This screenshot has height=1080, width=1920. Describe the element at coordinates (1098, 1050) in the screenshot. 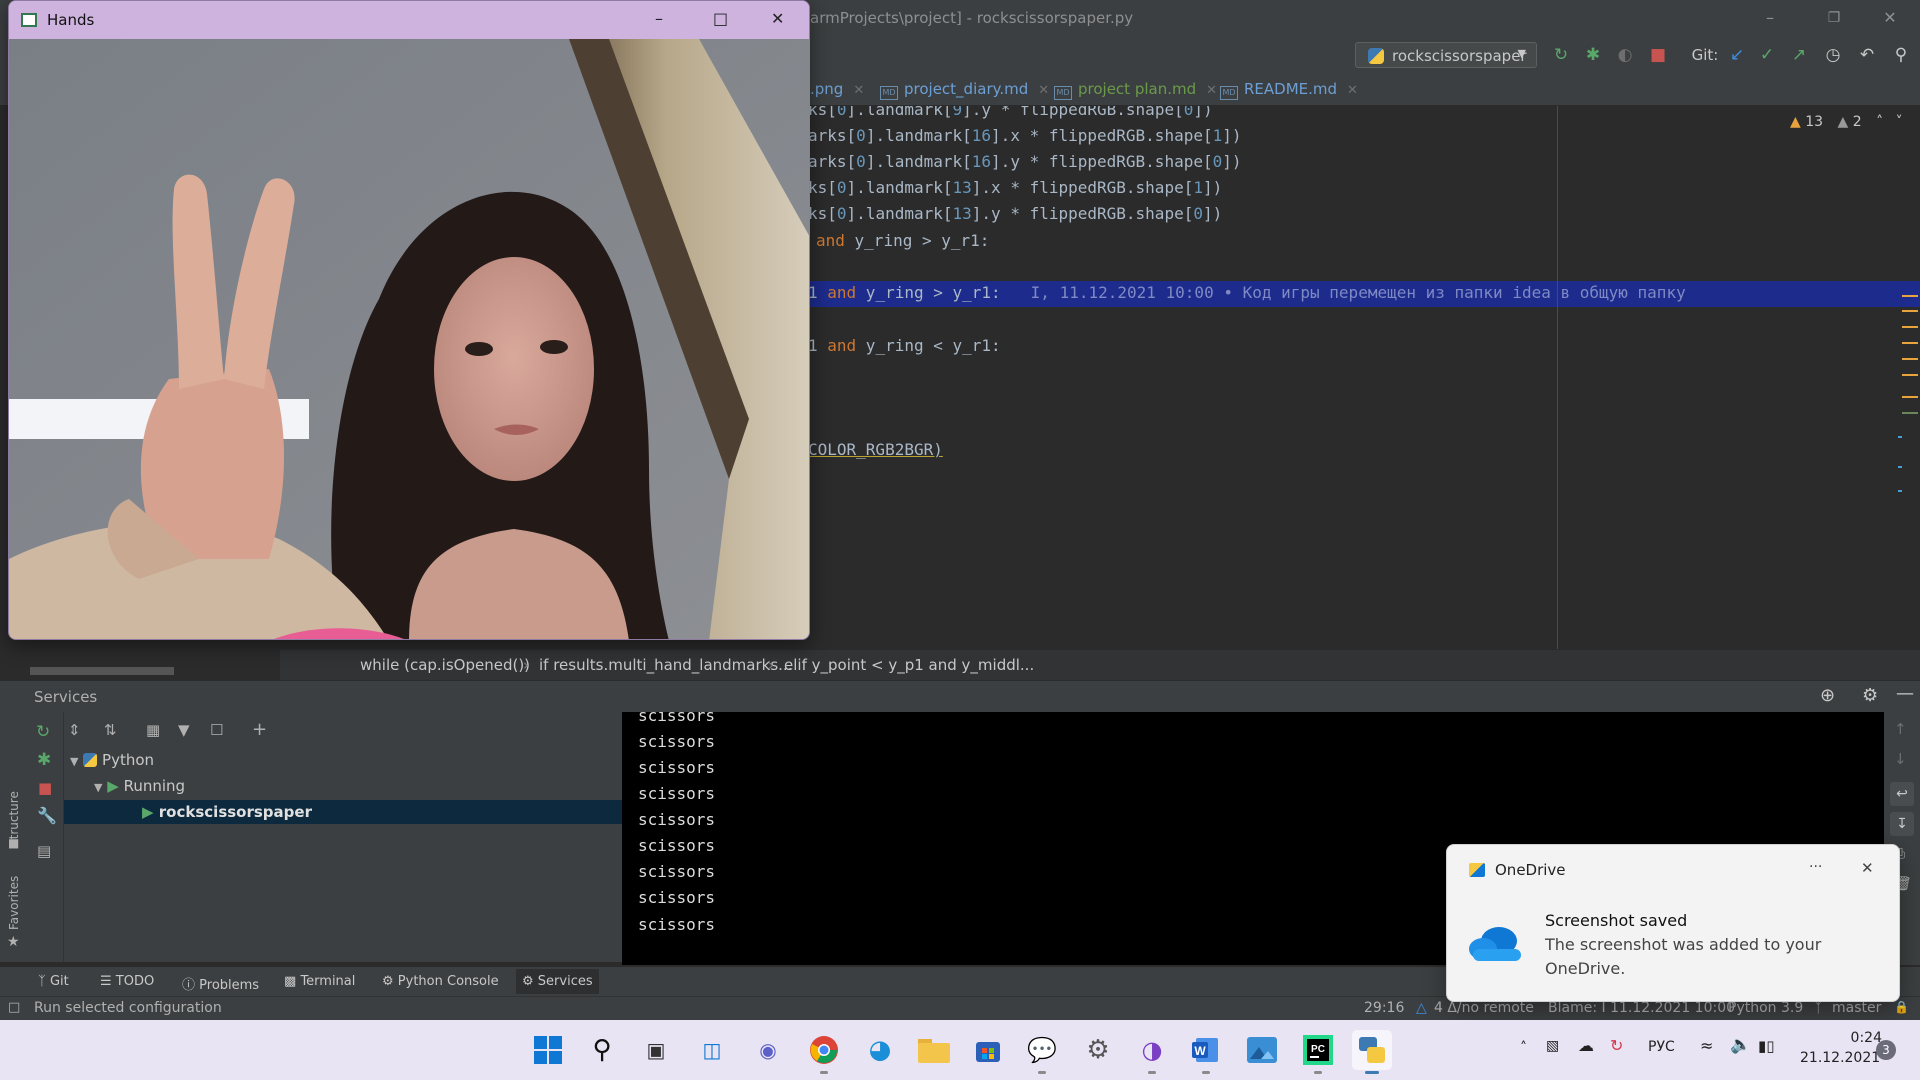

I see `settings-icon: ⚙` at that location.